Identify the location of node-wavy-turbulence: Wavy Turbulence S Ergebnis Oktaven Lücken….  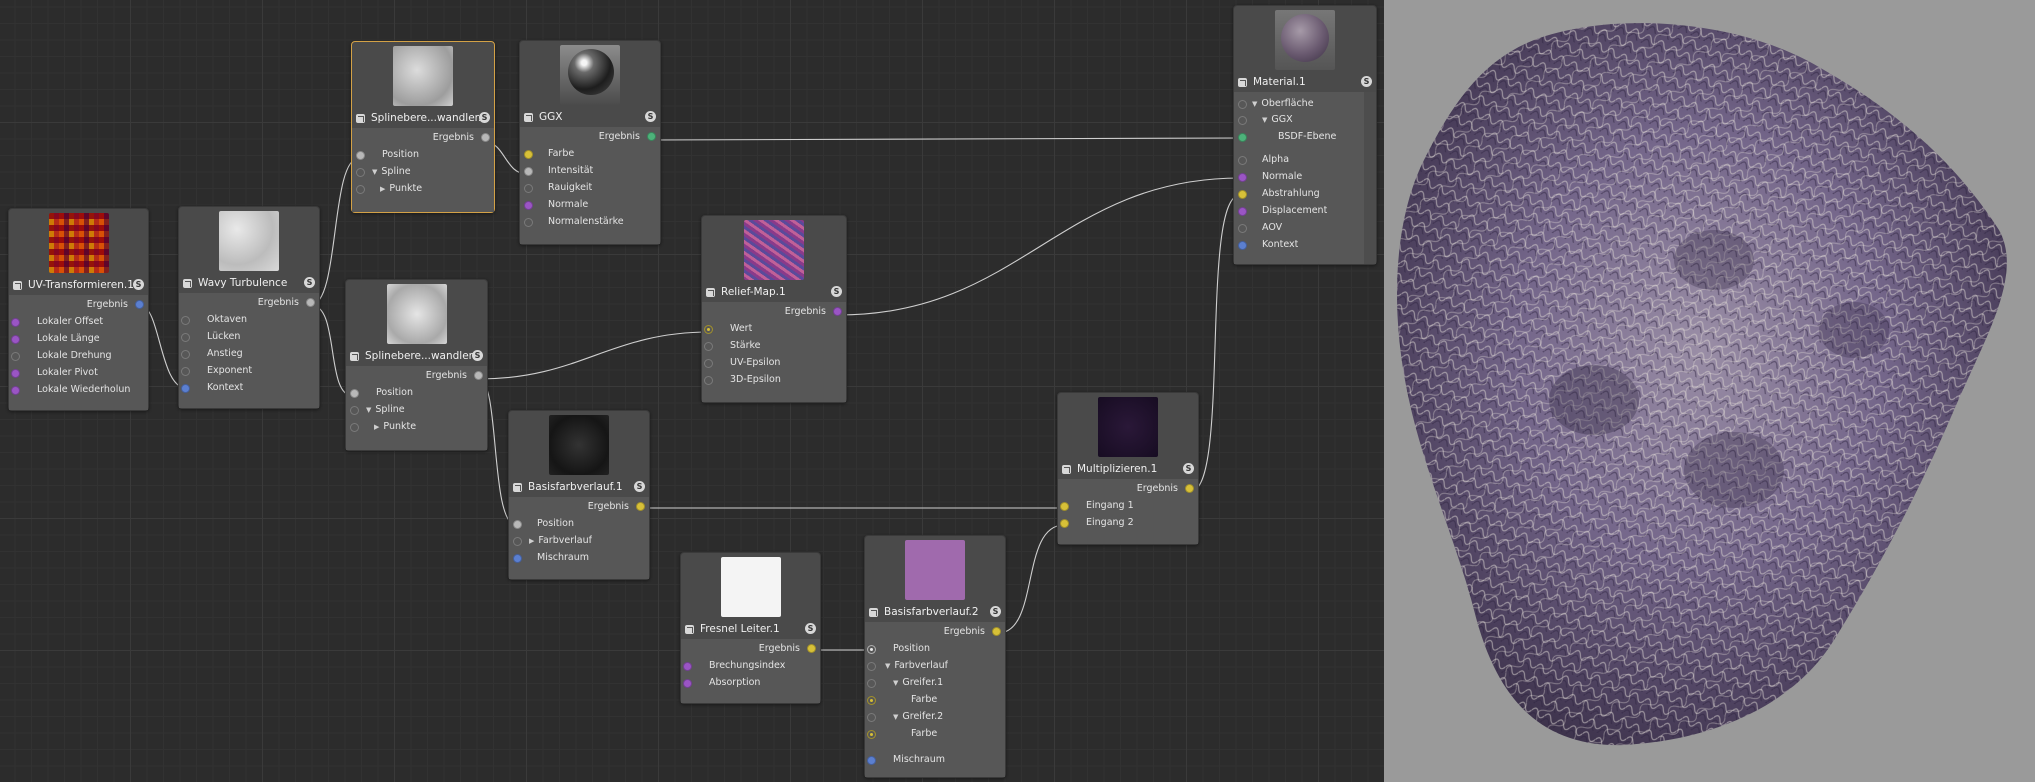
(249, 307).